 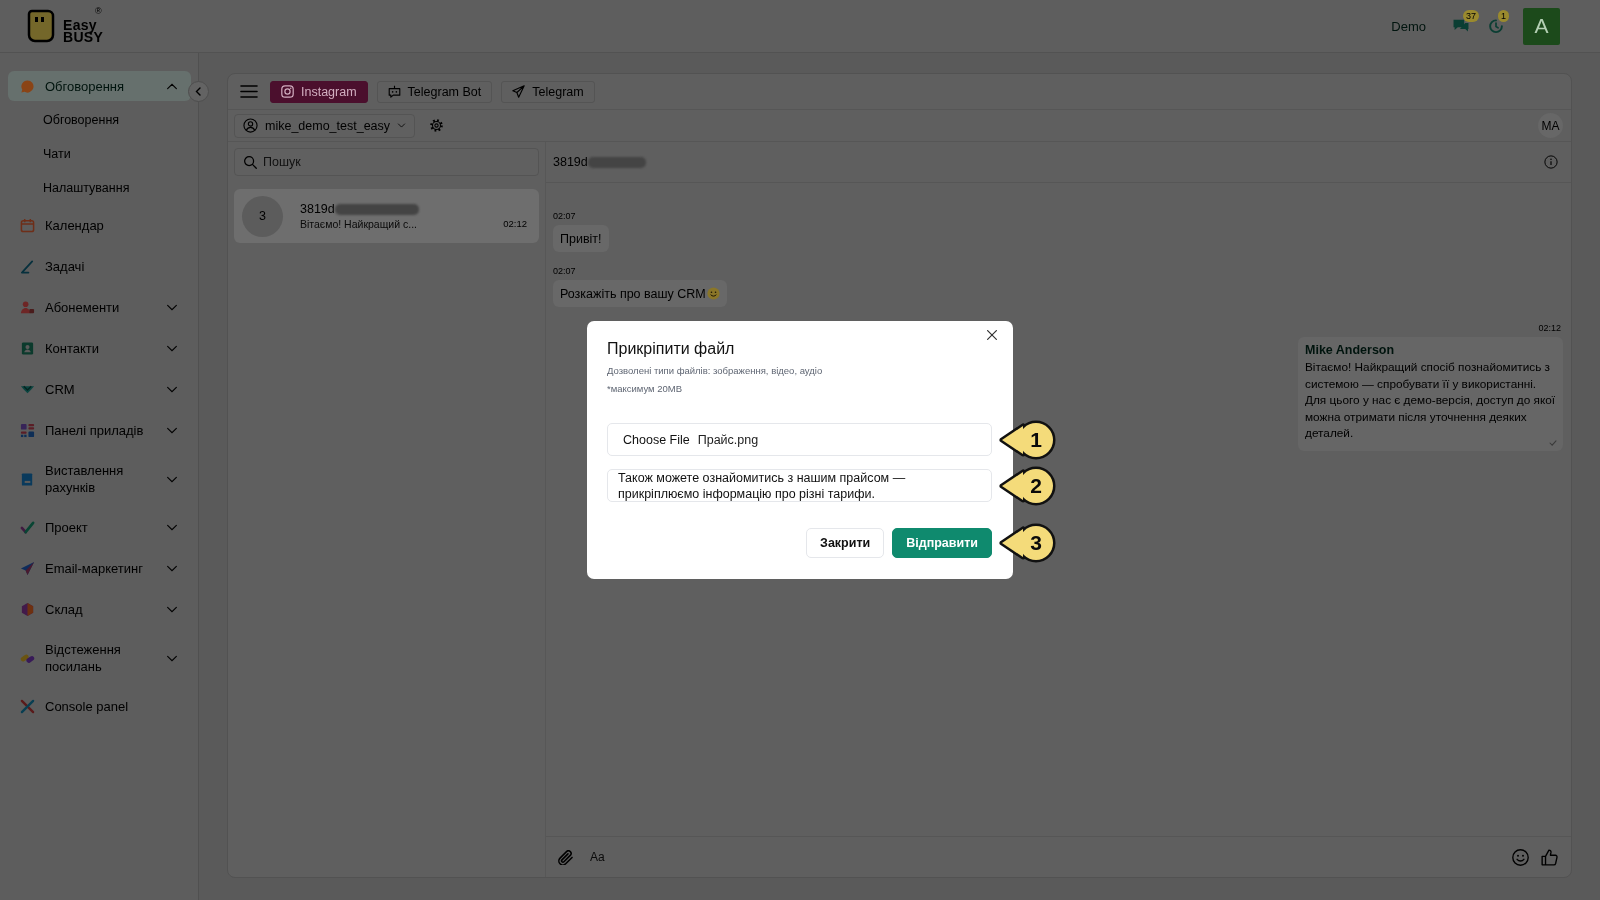 What do you see at coordinates (386, 162) in the screenshot?
I see `search-field: Пошук` at bounding box center [386, 162].